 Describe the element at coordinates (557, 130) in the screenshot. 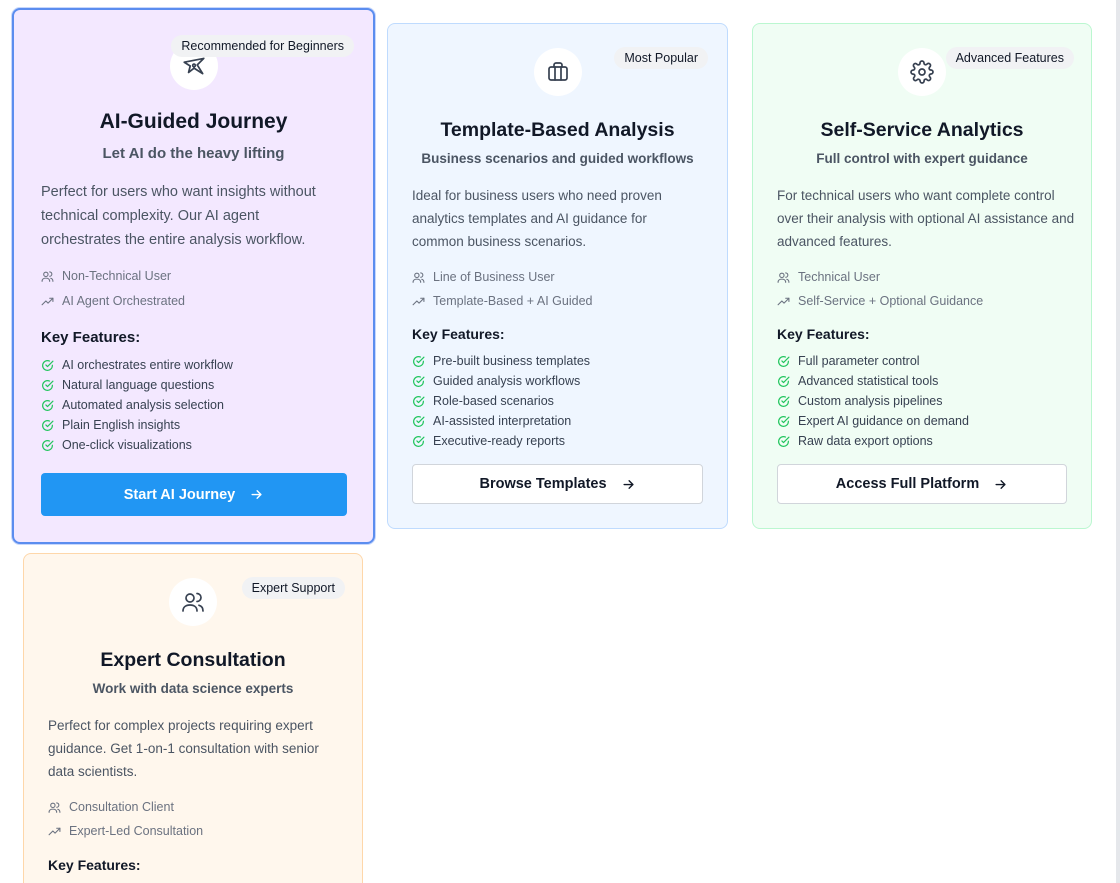

I see `card-title: Template-Based Analysis` at that location.